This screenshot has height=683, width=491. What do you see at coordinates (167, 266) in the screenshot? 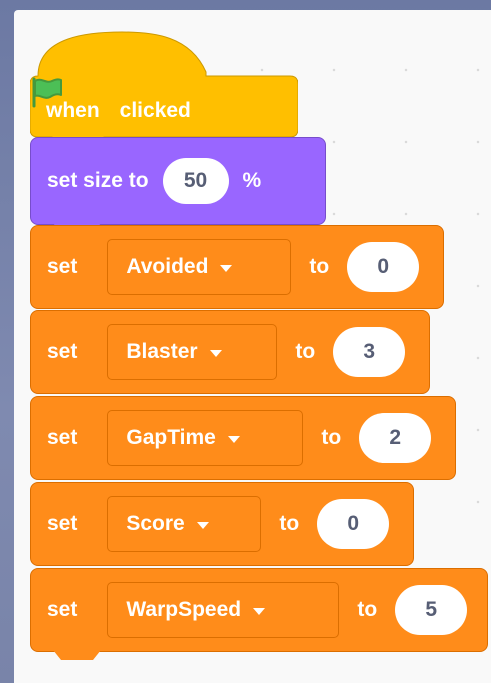
I see `variable-name: Avoided` at bounding box center [167, 266].